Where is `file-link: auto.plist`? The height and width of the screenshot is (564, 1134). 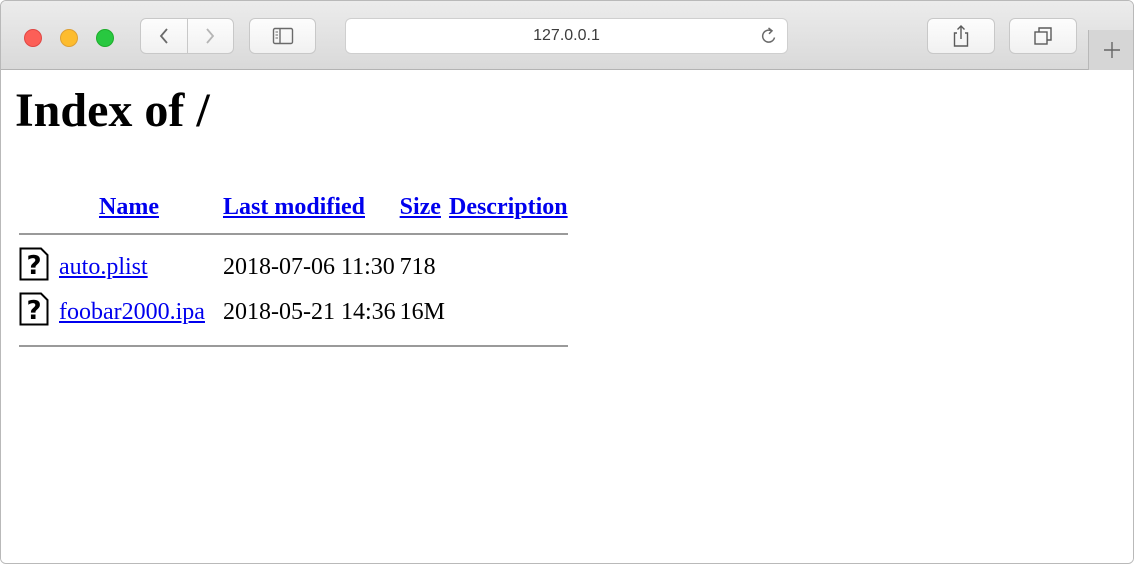
file-link: auto.plist is located at coordinates (103, 267).